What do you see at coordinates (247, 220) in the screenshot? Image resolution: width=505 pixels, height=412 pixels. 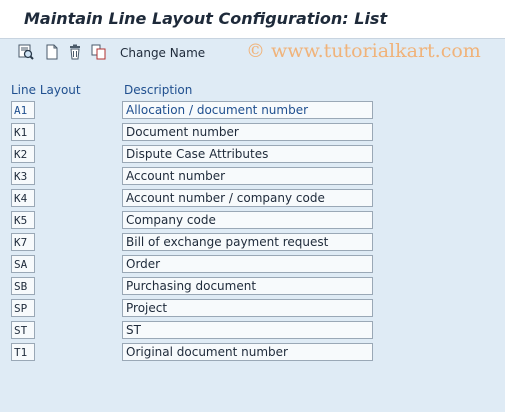 I see `description-cell: Company code` at bounding box center [247, 220].